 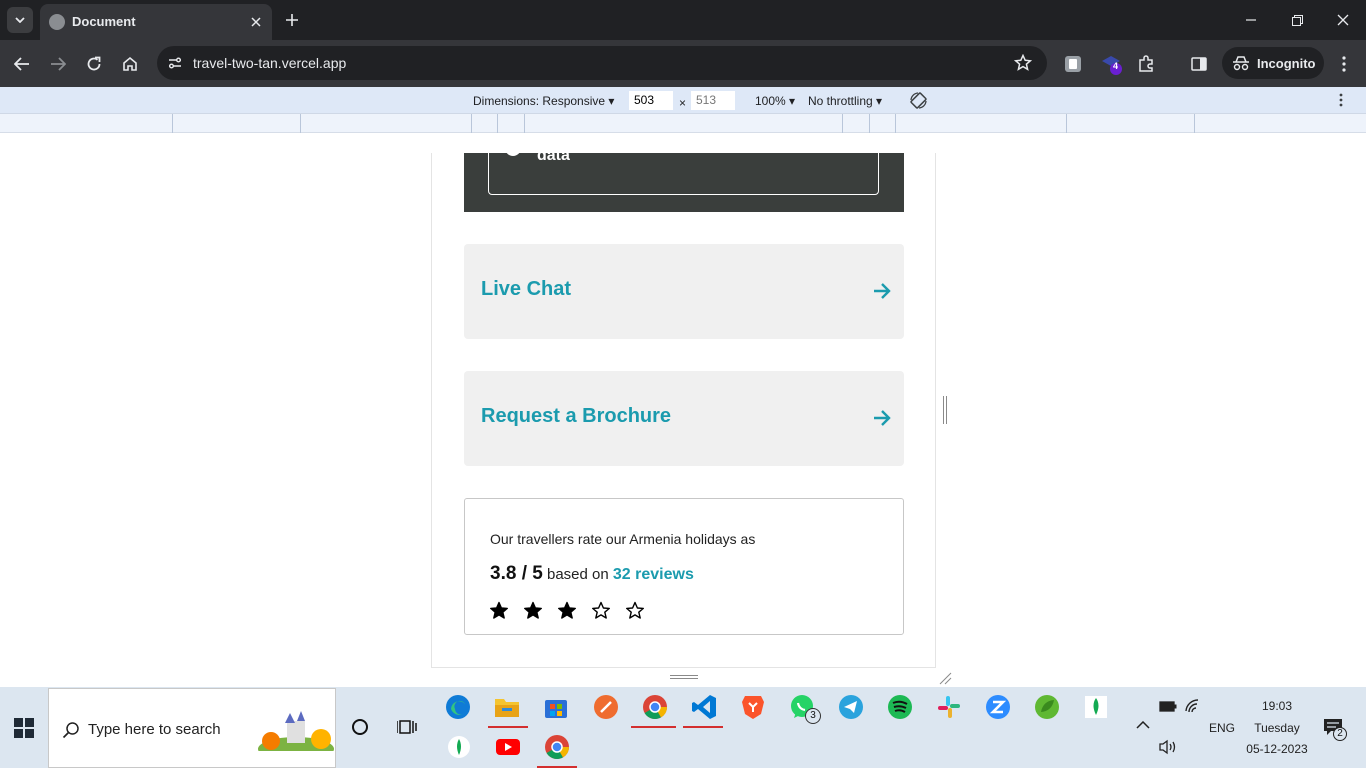 I want to click on clock: 19:03 Tuesday 05-12-2023, so click(x=1277, y=727).